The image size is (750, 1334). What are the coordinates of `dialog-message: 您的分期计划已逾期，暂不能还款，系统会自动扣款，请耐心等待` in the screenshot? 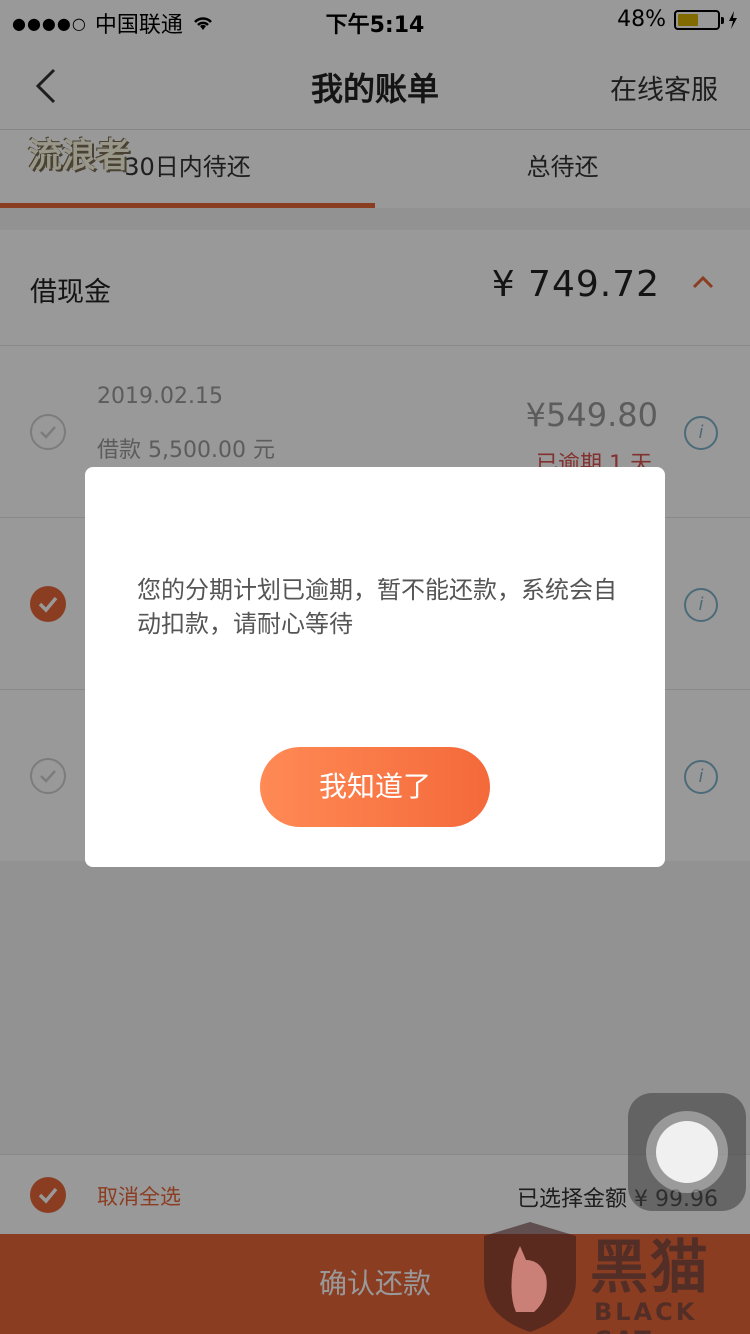 It's located at (377, 607).